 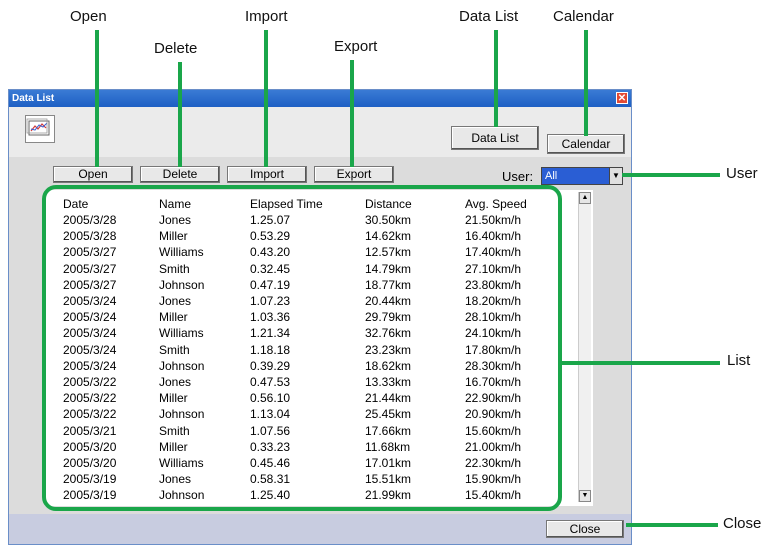 What do you see at coordinates (584, 347) in the screenshot?
I see `list-scrollbar: ▲ ▼` at bounding box center [584, 347].